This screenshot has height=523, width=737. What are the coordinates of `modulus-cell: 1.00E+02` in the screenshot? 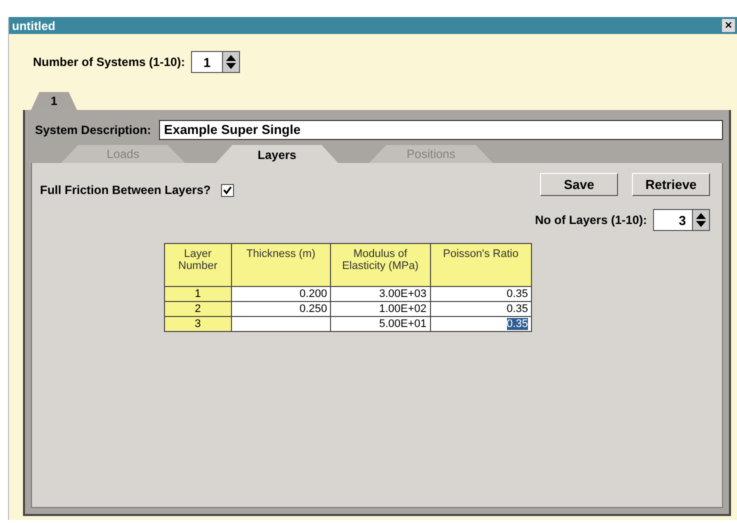 It's located at (380, 309).